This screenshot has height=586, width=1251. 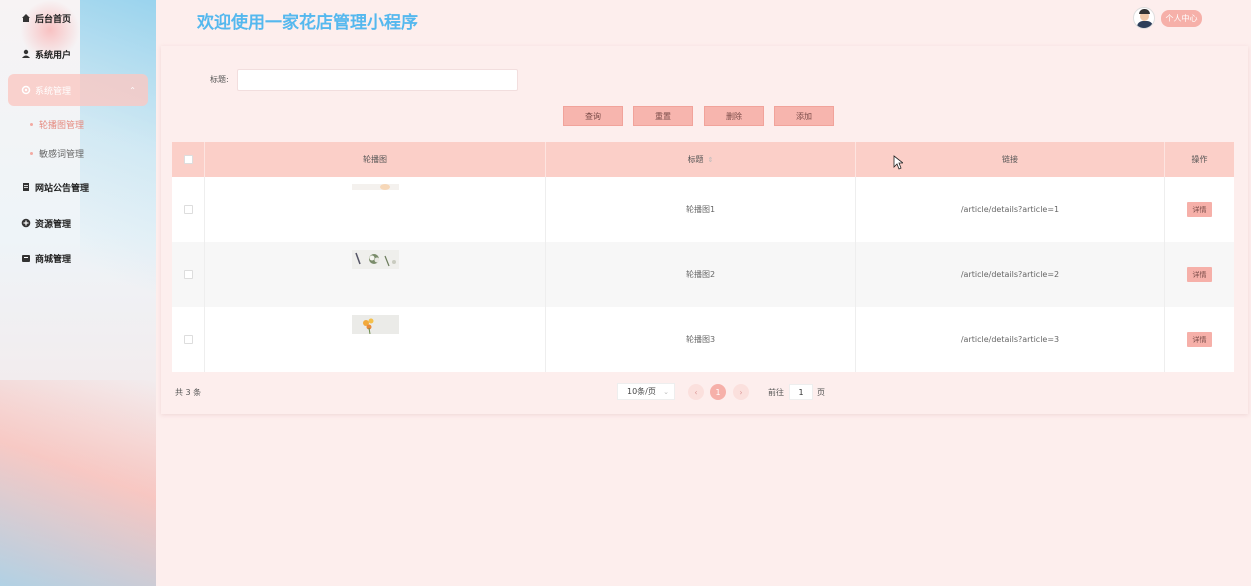 What do you see at coordinates (25, 187) in the screenshot?
I see `document-icon` at bounding box center [25, 187].